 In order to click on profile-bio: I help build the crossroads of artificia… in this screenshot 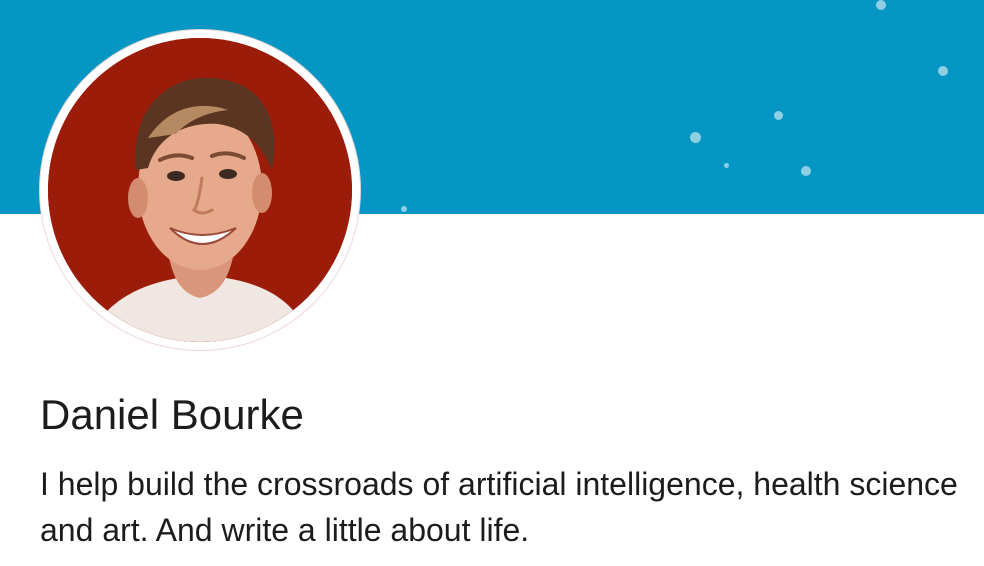, I will do `click(499, 507)`.